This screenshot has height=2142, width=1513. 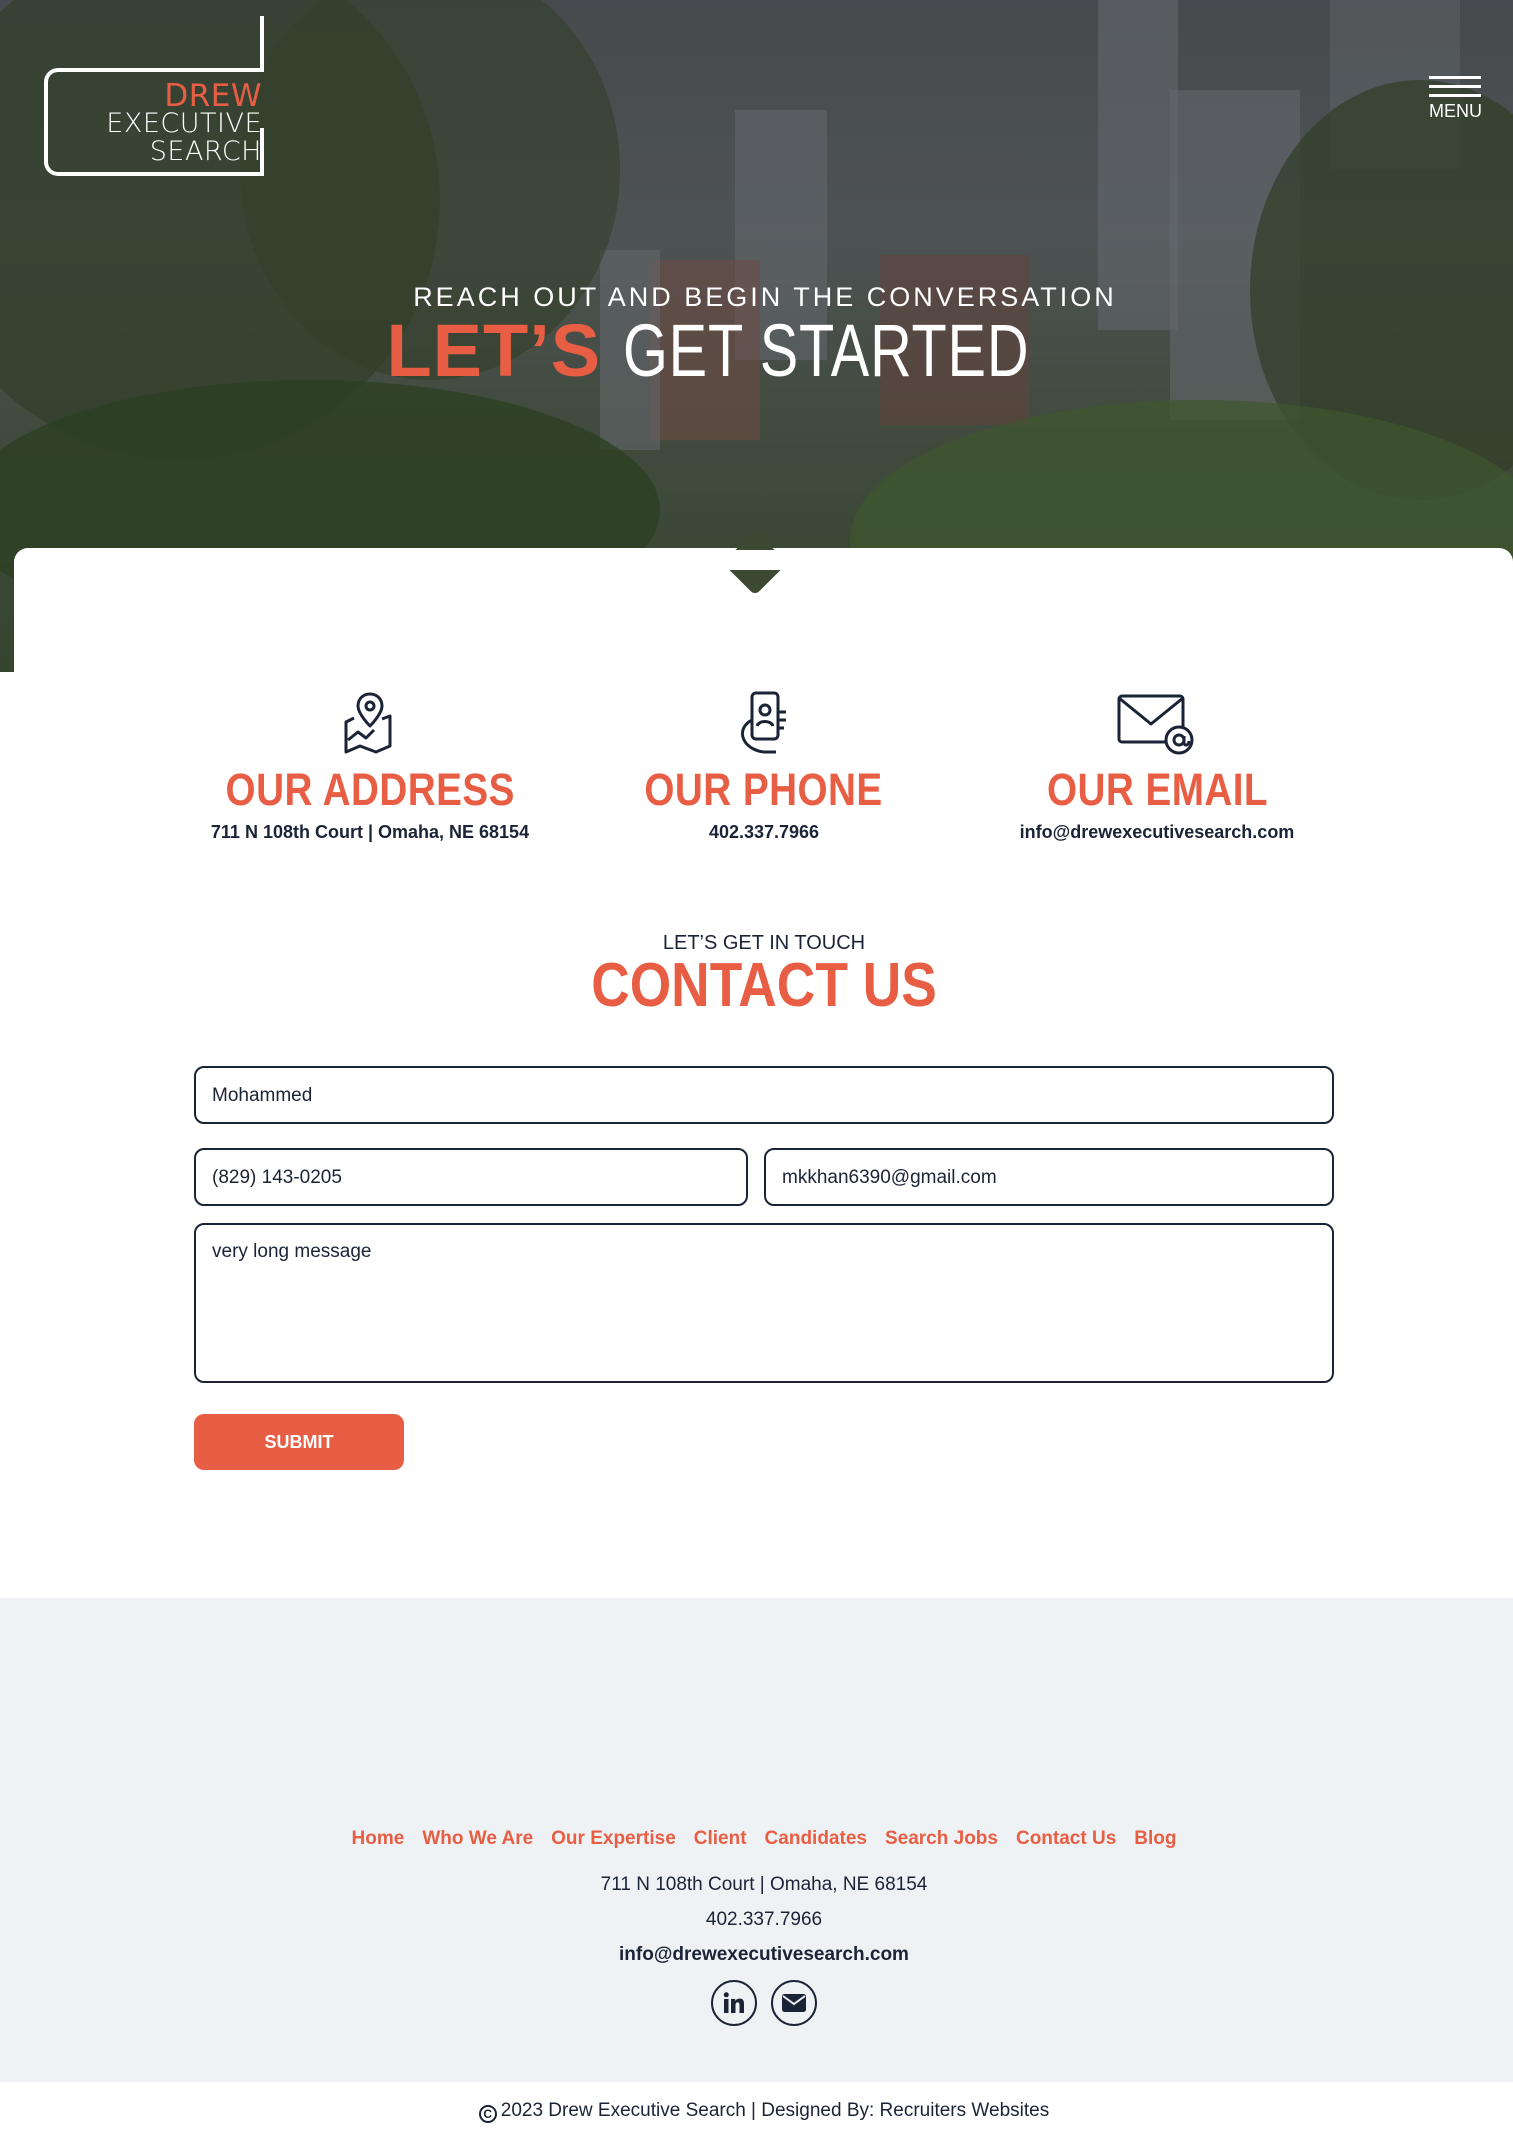 I want to click on footer-email: info@drewexecutivesearch.com, so click(x=756, y=1955).